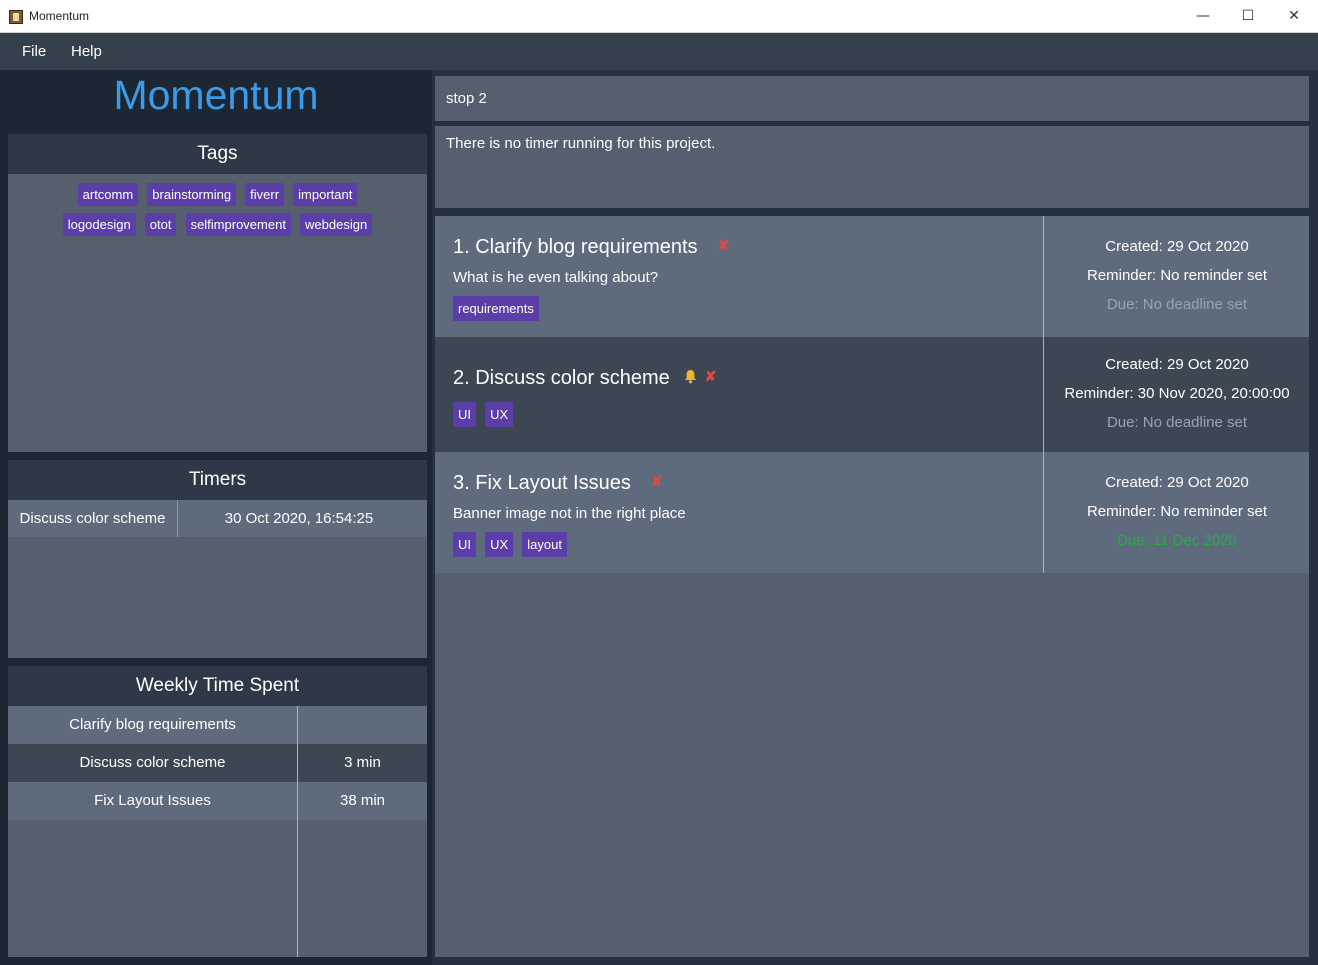 The height and width of the screenshot is (965, 1318). Describe the element at coordinates (561, 378) in the screenshot. I see `project-title: 2. Discuss color scheme` at that location.